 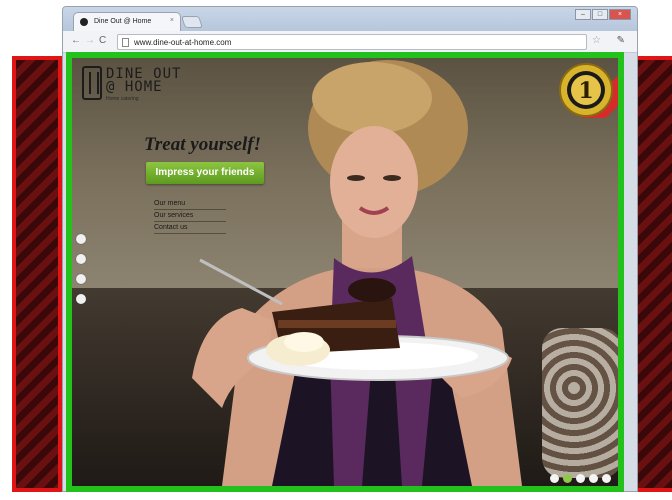 I want to click on browser-tab: Dine Out @ Home ×, so click(x=127, y=21).